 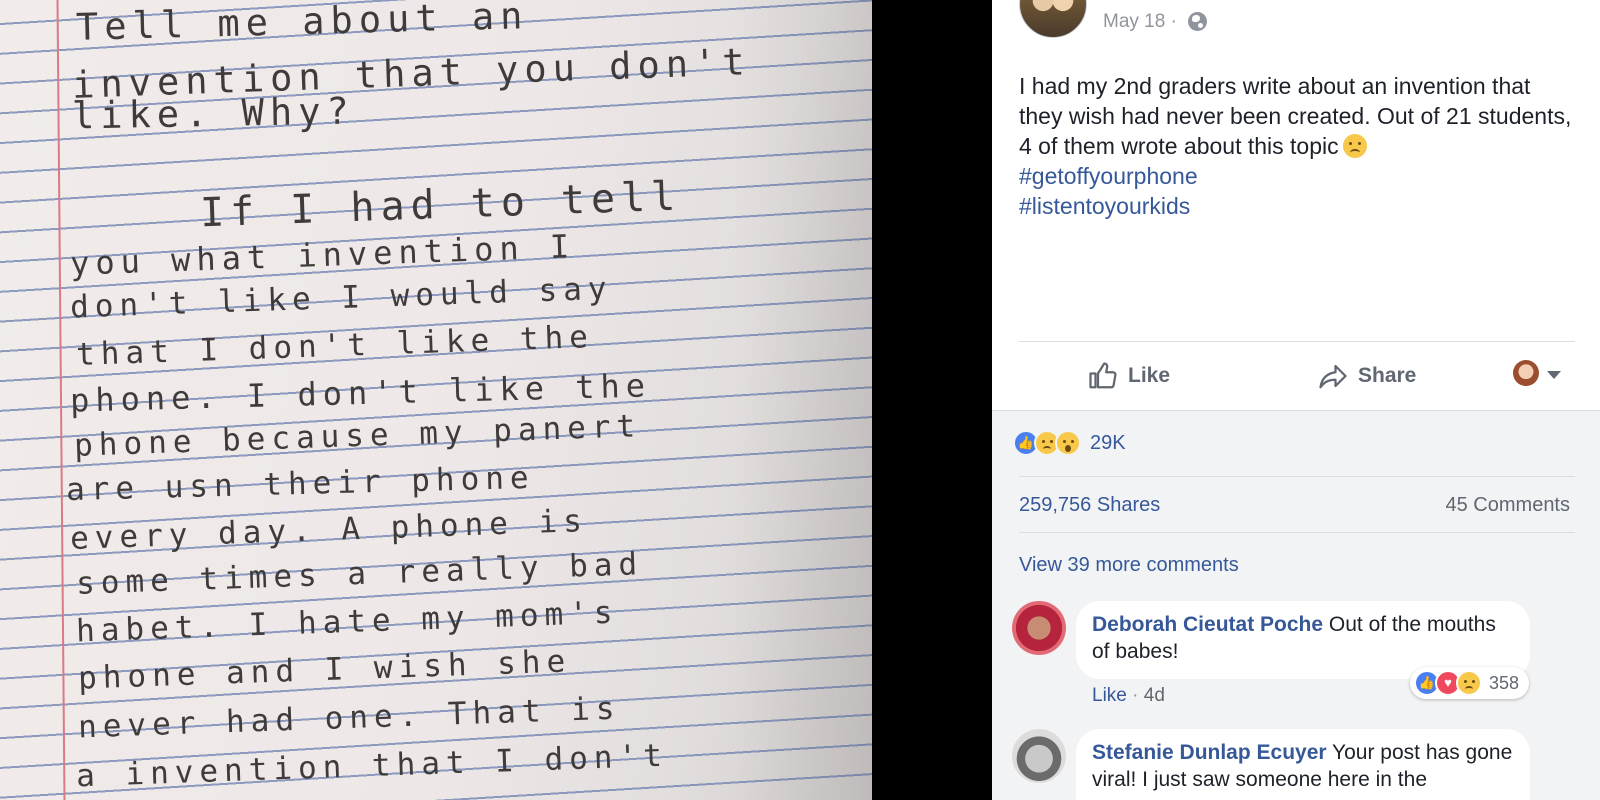 What do you see at coordinates (1129, 565) in the screenshot?
I see `view-more-comments-link: View 39 more comments` at bounding box center [1129, 565].